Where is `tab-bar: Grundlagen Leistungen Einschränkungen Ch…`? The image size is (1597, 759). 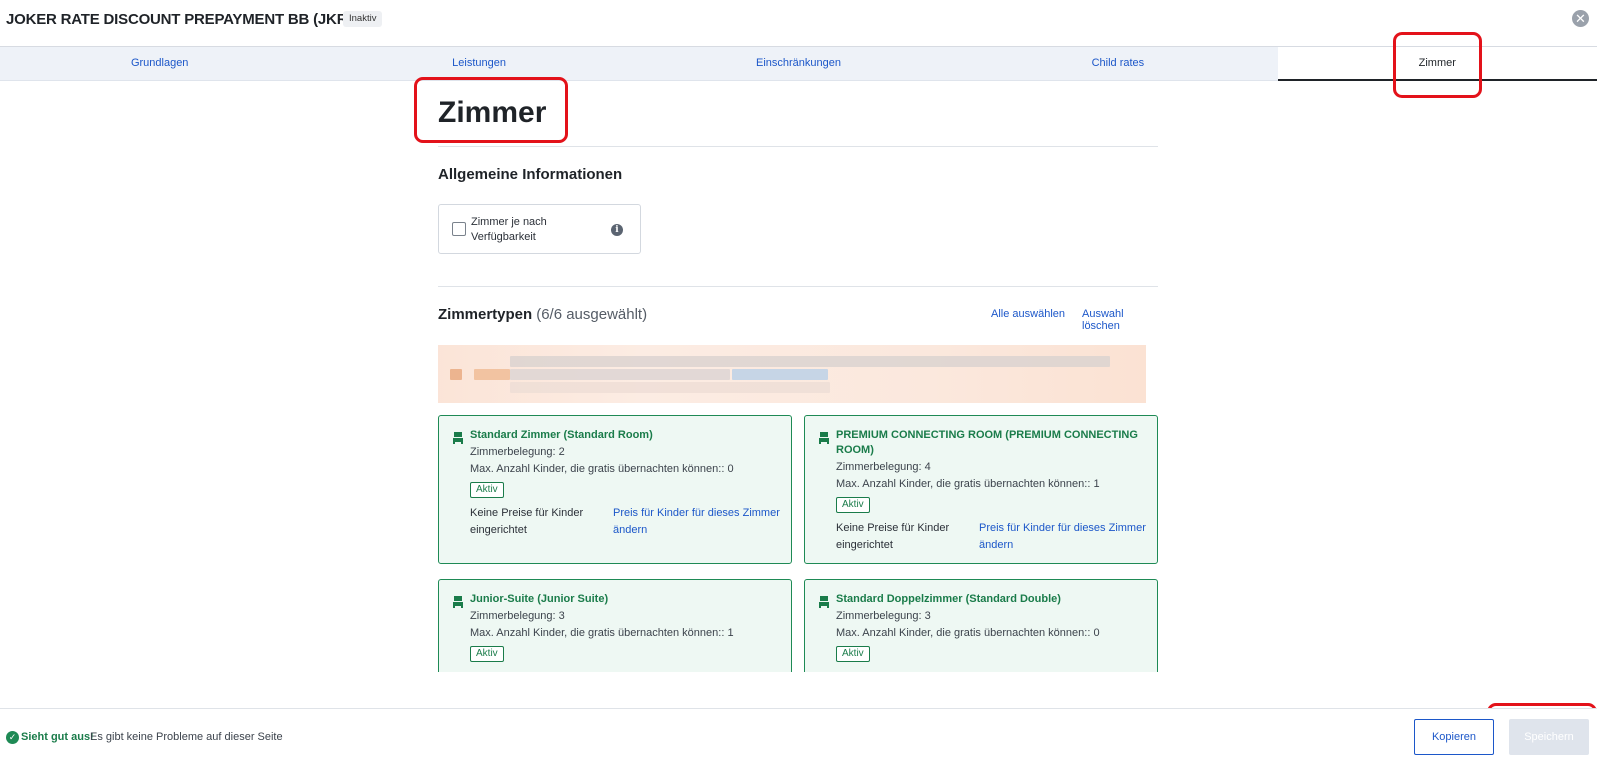 tab-bar: Grundlagen Leistungen Einschränkungen Ch… is located at coordinates (798, 64).